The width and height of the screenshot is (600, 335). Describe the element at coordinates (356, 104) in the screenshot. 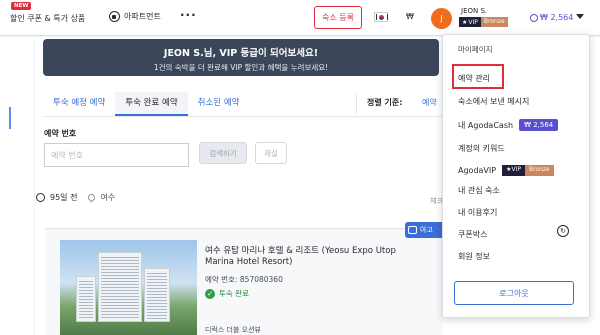

I see `sort-divider` at that location.